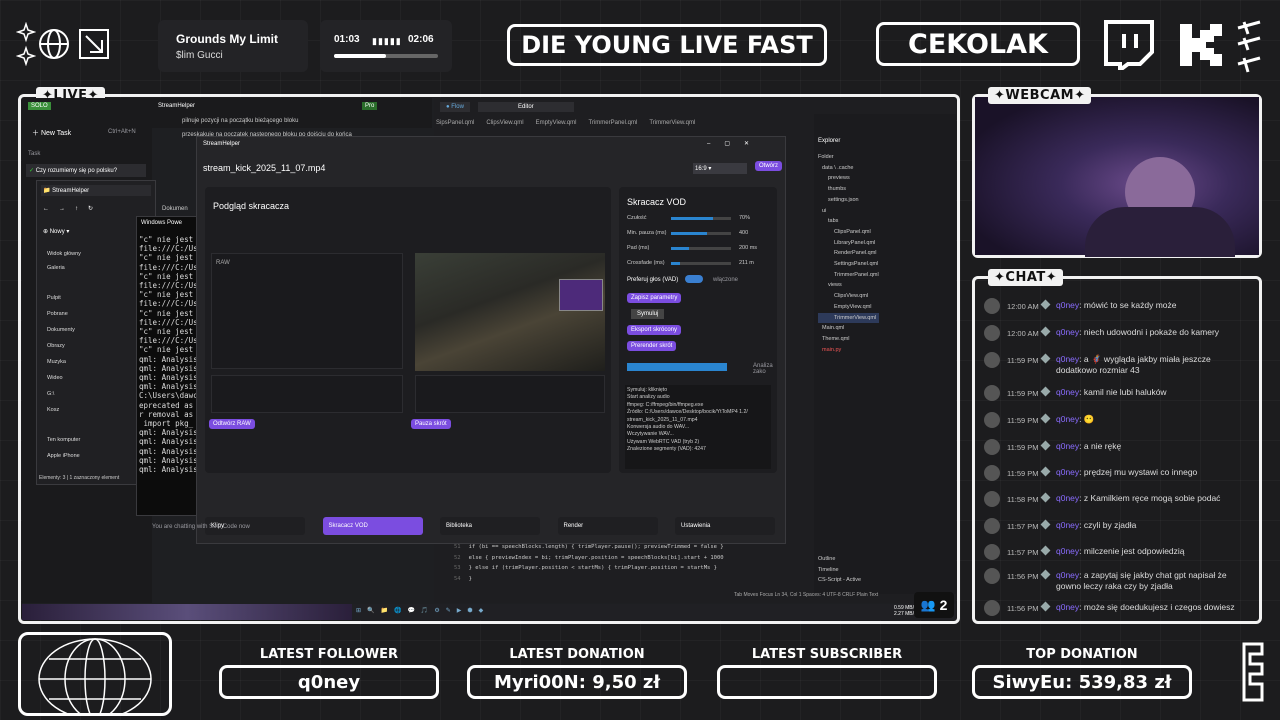 The image size is (1280, 720). I want to click on sidebar-item: Dokumenty, so click(61, 330).